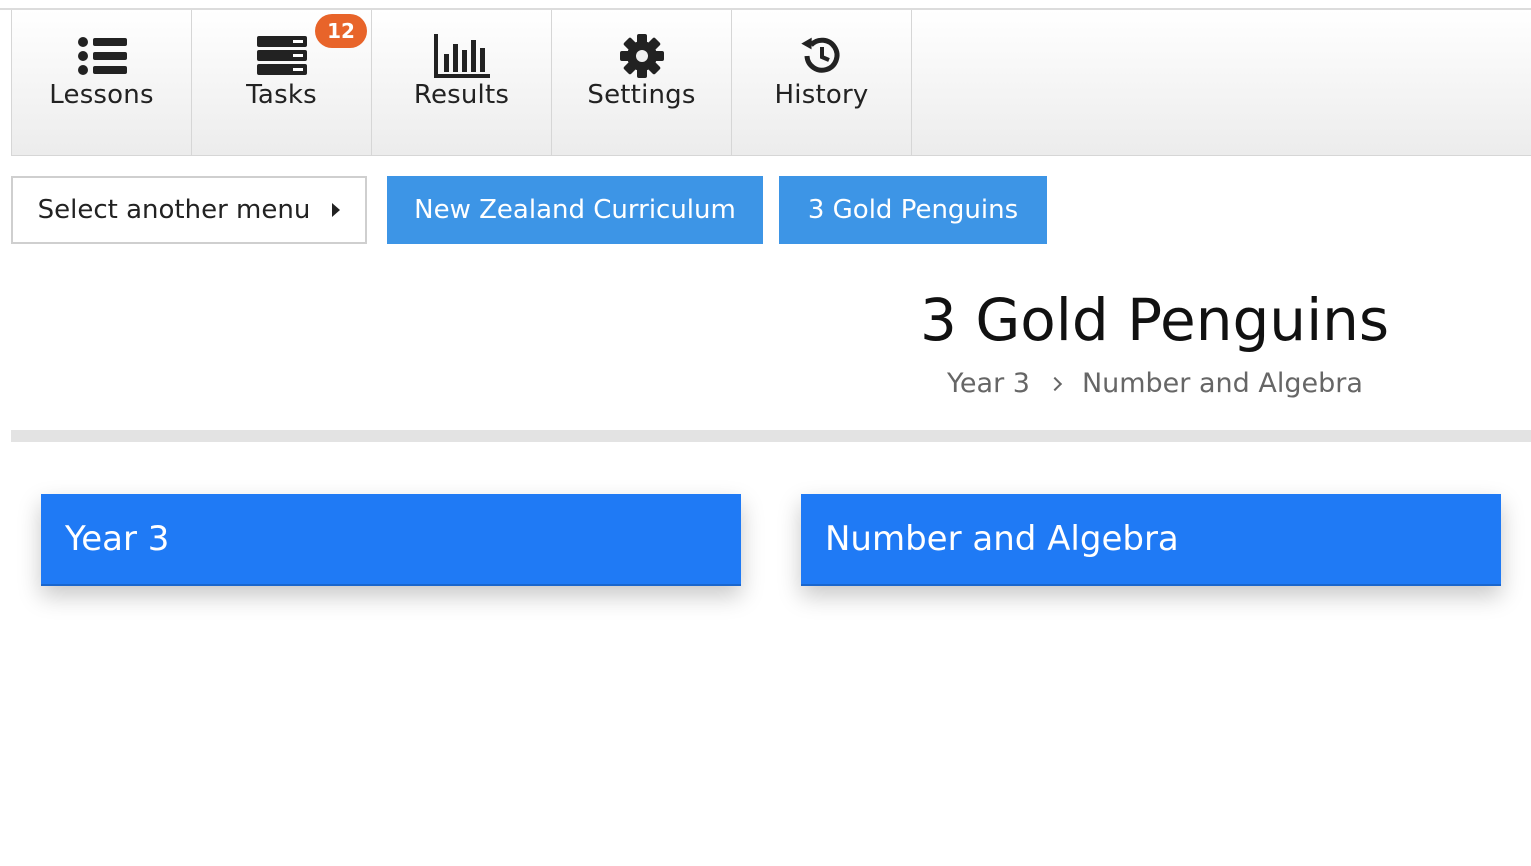  What do you see at coordinates (101, 95) in the screenshot?
I see `nav-item-label: Lessons` at bounding box center [101, 95].